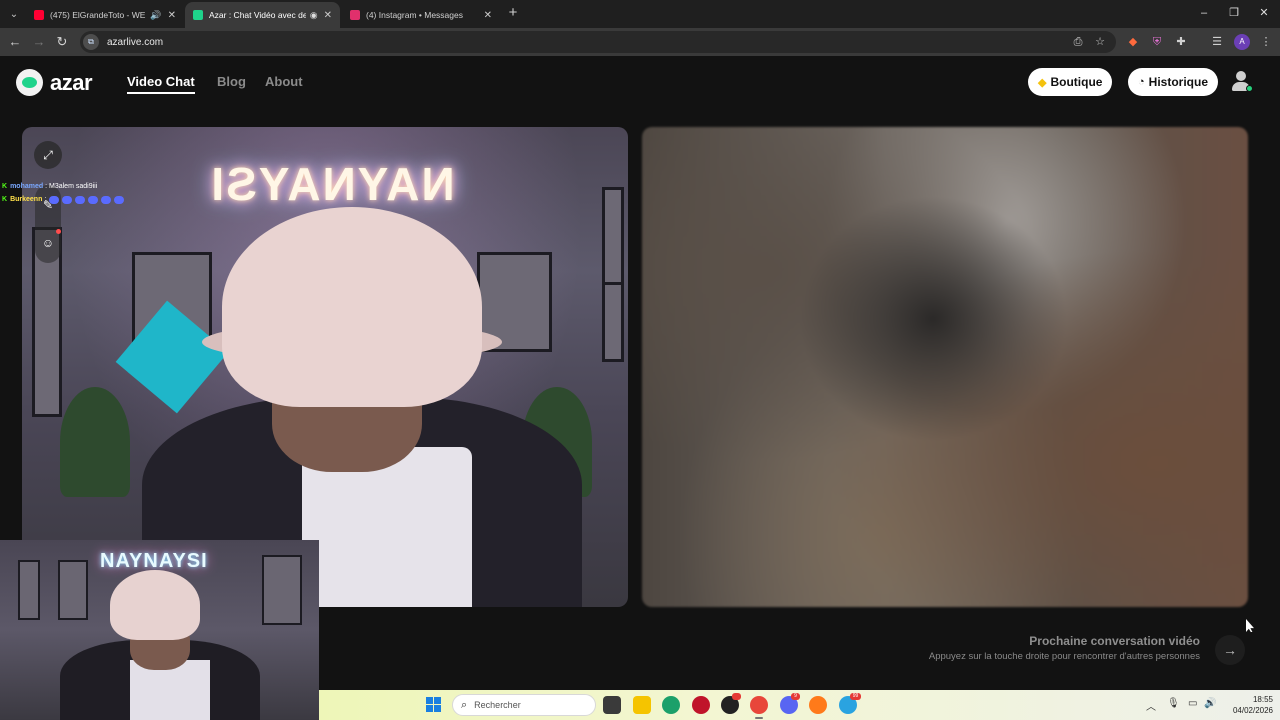 The image size is (1280, 720). Describe the element at coordinates (48, 155) in the screenshot. I see `expand-icon: ⤢` at that location.